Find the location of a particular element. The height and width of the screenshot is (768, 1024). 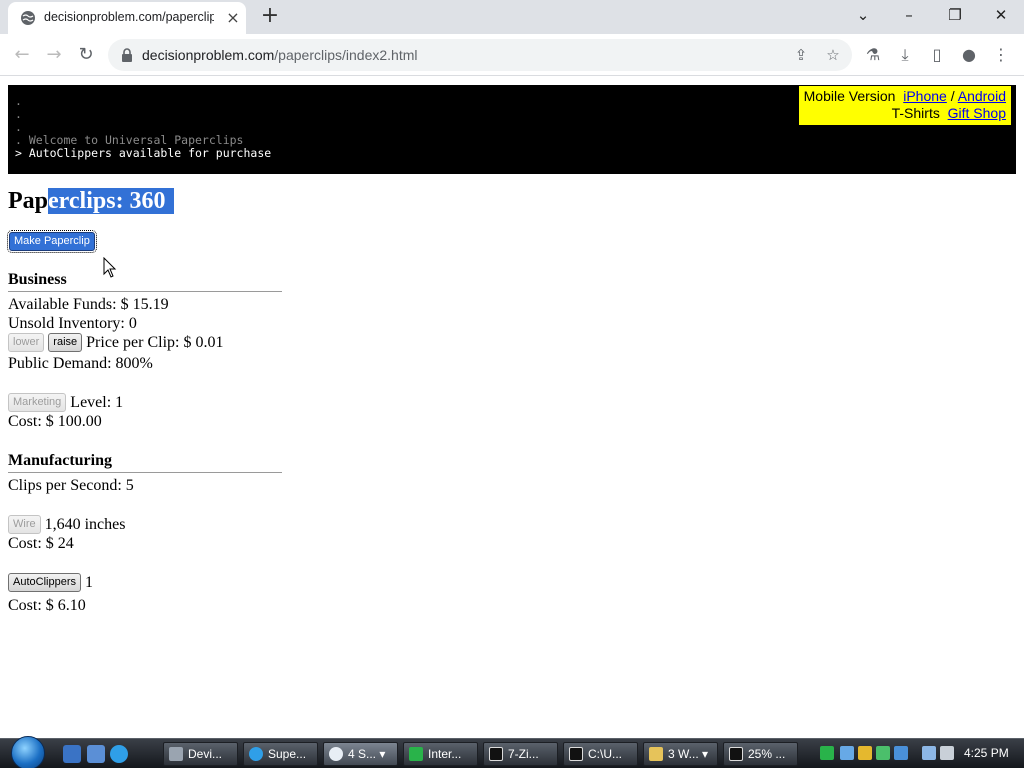

buy-autoclippers-button: AutoClippers is located at coordinates (44, 582).